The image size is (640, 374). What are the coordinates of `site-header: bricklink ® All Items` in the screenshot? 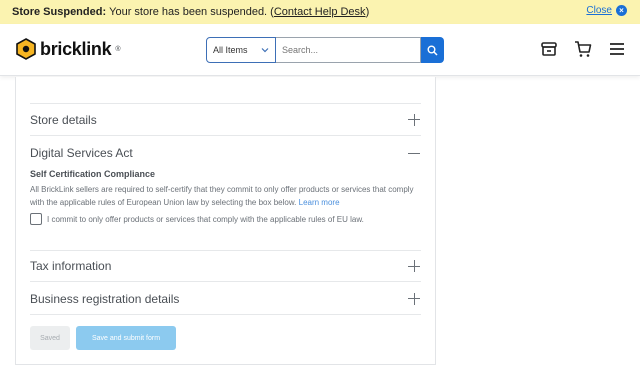 It's located at (320, 50).